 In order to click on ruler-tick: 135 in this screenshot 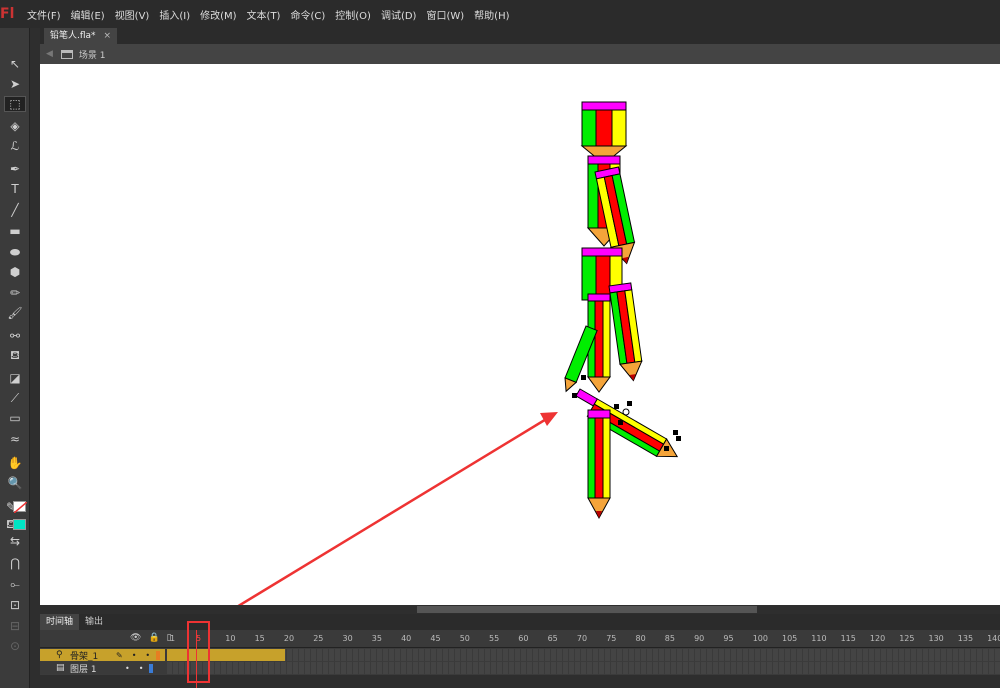, I will do `click(965, 638)`.